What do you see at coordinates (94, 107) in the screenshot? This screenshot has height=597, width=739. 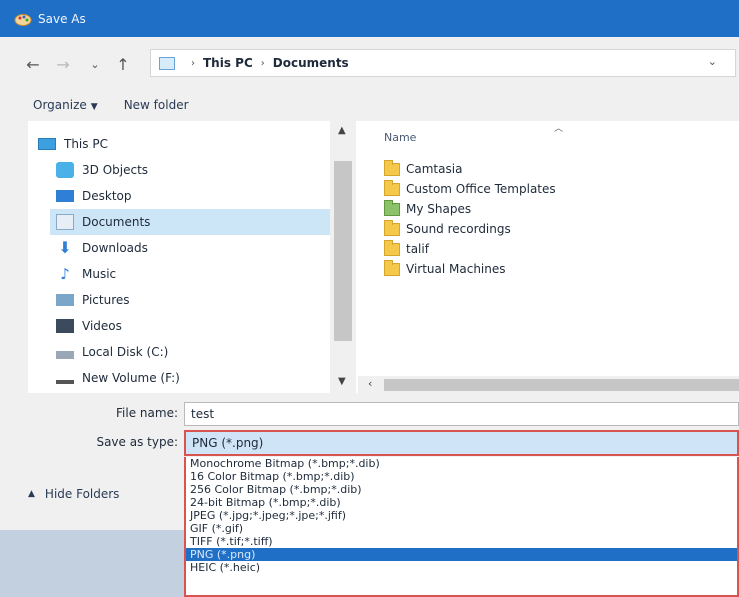 I see `organize-caret-icon: ▼` at bounding box center [94, 107].